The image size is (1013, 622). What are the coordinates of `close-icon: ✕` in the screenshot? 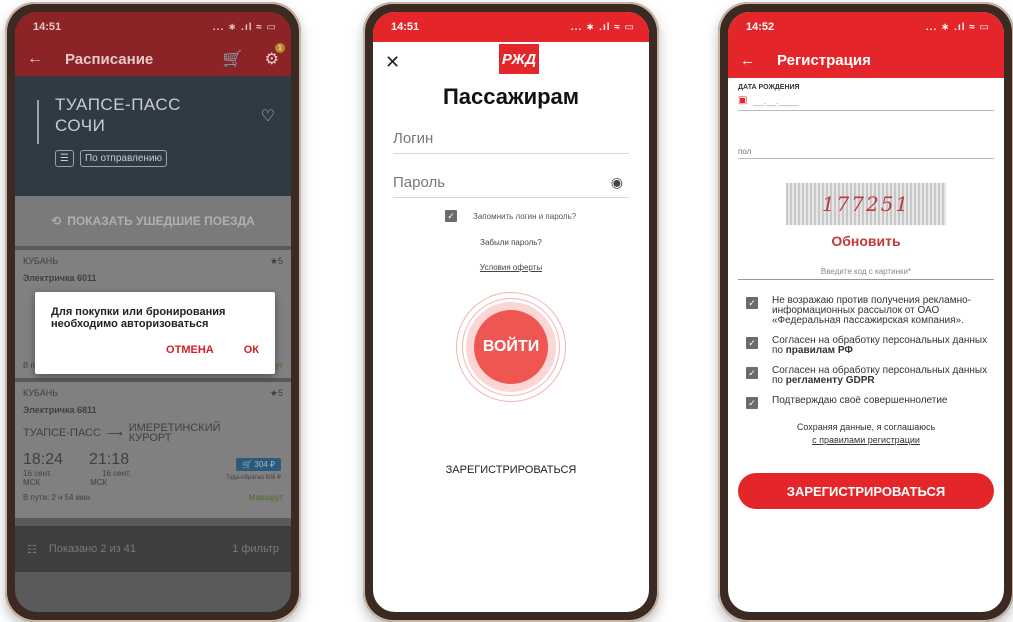 It's located at (392, 62).